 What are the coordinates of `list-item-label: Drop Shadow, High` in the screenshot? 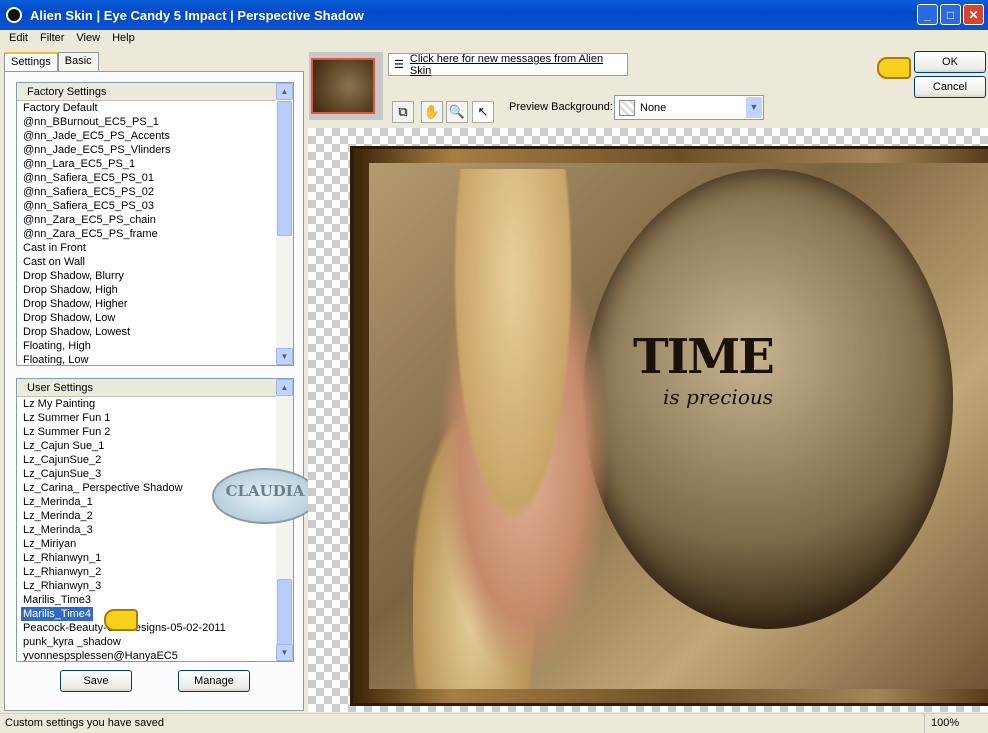 It's located at (70, 290).